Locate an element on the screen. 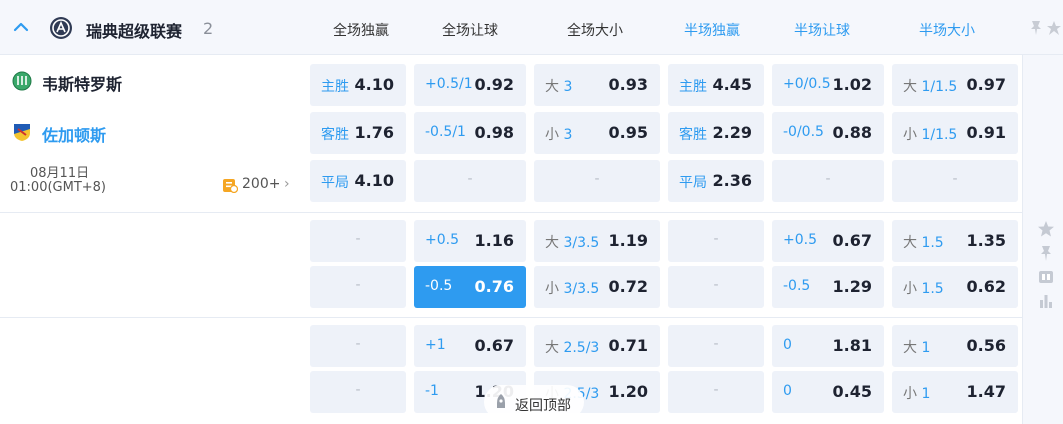  match-date: 08月11日 is located at coordinates (60, 173).